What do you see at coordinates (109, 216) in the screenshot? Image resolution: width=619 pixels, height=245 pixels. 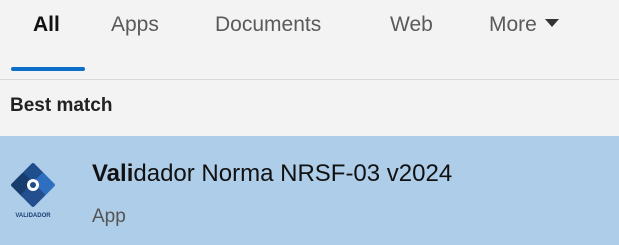 I see `result-type: App` at bounding box center [109, 216].